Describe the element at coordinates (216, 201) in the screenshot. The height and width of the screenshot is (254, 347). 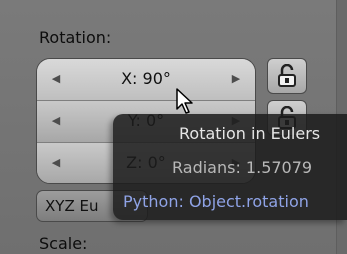
I see `tooltip-python: Python: Object.rotation` at that location.